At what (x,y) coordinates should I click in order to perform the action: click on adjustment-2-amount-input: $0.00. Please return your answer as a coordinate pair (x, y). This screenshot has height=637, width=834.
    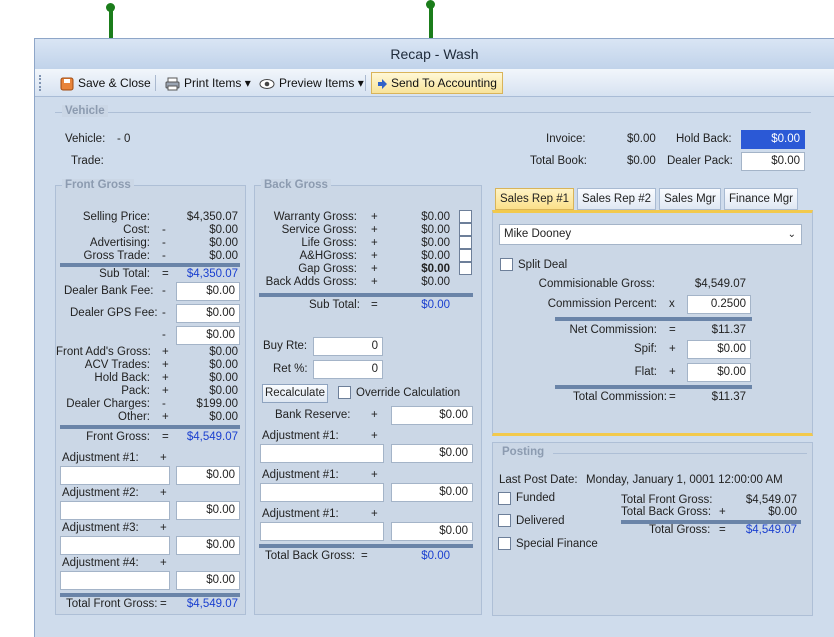
    Looking at the image, I should click on (208, 510).